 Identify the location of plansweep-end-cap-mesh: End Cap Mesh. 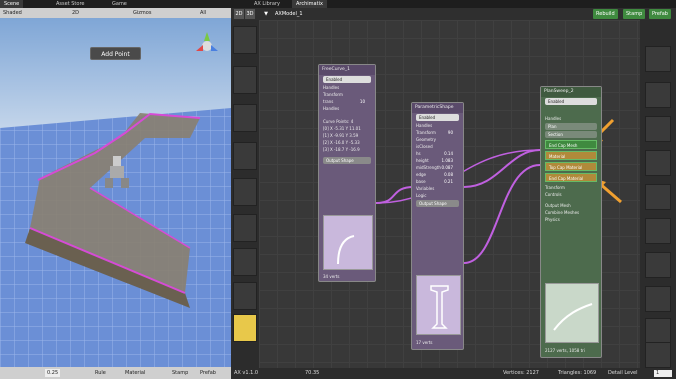
(571, 144).